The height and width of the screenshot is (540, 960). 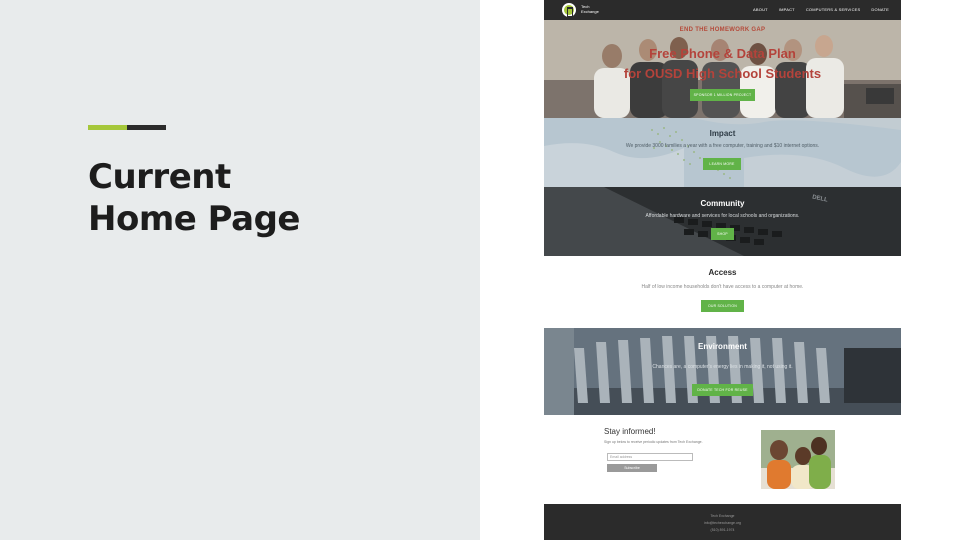 What do you see at coordinates (722, 390) in the screenshot?
I see `donate-tech-button: DONATE TECH FOR REUSE` at bounding box center [722, 390].